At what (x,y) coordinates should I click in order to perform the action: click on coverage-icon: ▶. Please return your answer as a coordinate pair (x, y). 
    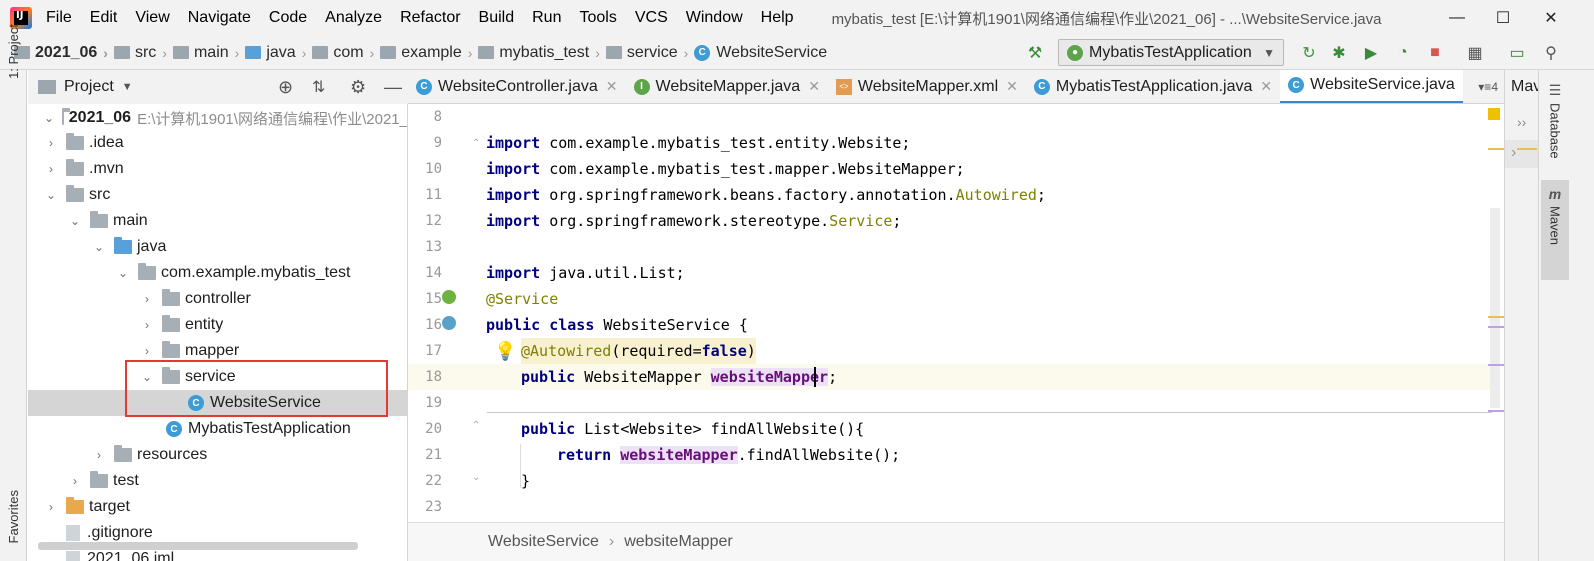
    Looking at the image, I should click on (1371, 53).